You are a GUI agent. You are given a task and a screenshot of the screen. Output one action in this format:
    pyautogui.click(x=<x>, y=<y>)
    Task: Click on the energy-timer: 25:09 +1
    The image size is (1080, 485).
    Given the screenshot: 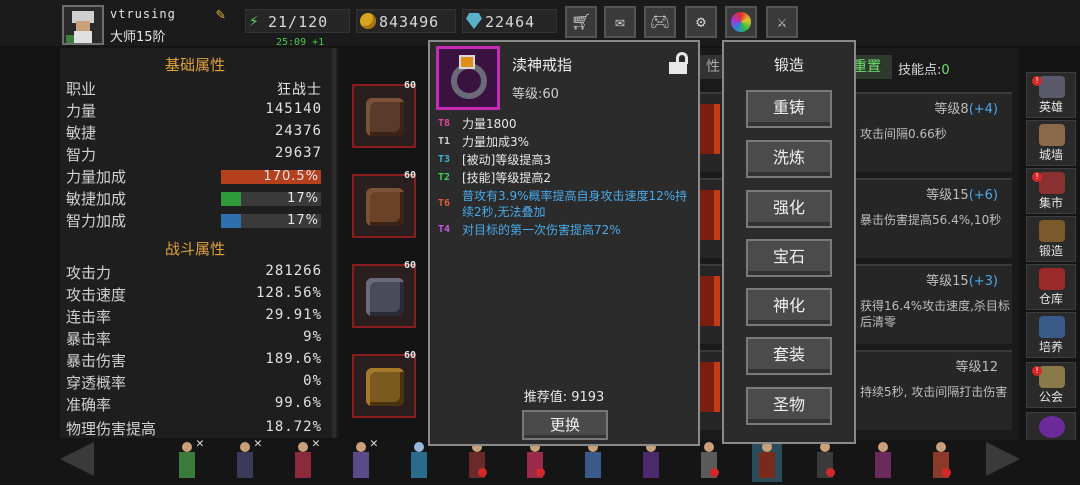 What is the action you would take?
    pyautogui.click(x=300, y=42)
    